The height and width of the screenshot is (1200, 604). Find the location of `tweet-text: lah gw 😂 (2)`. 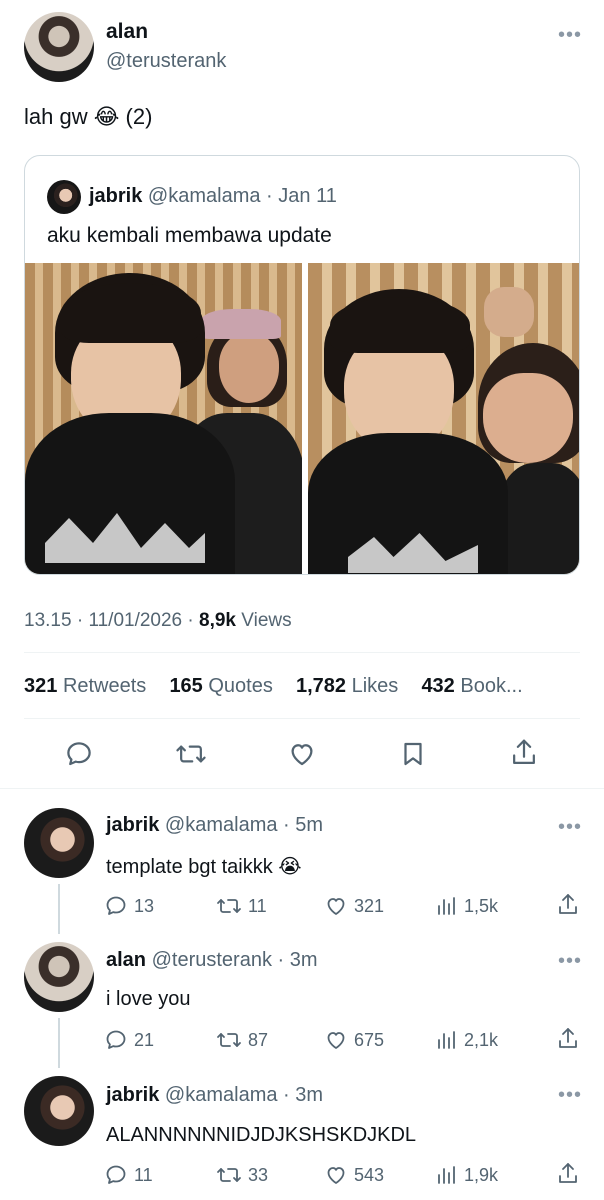

tweet-text: lah gw 😂 (2) is located at coordinates (88, 116).